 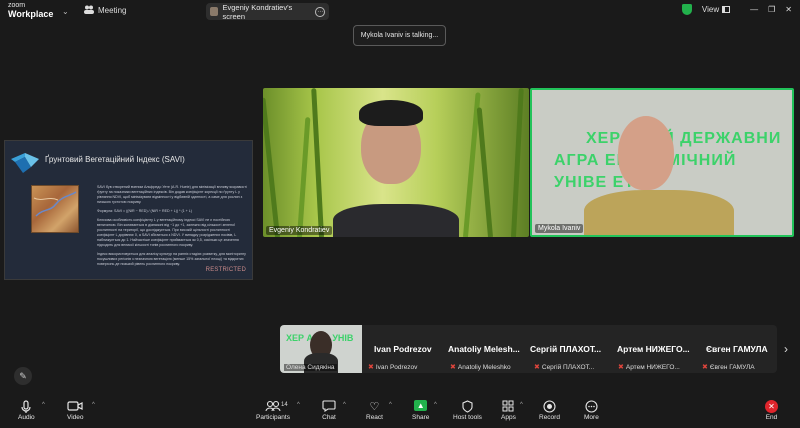 I want to click on more-options-icon: ···, so click(x=320, y=11).